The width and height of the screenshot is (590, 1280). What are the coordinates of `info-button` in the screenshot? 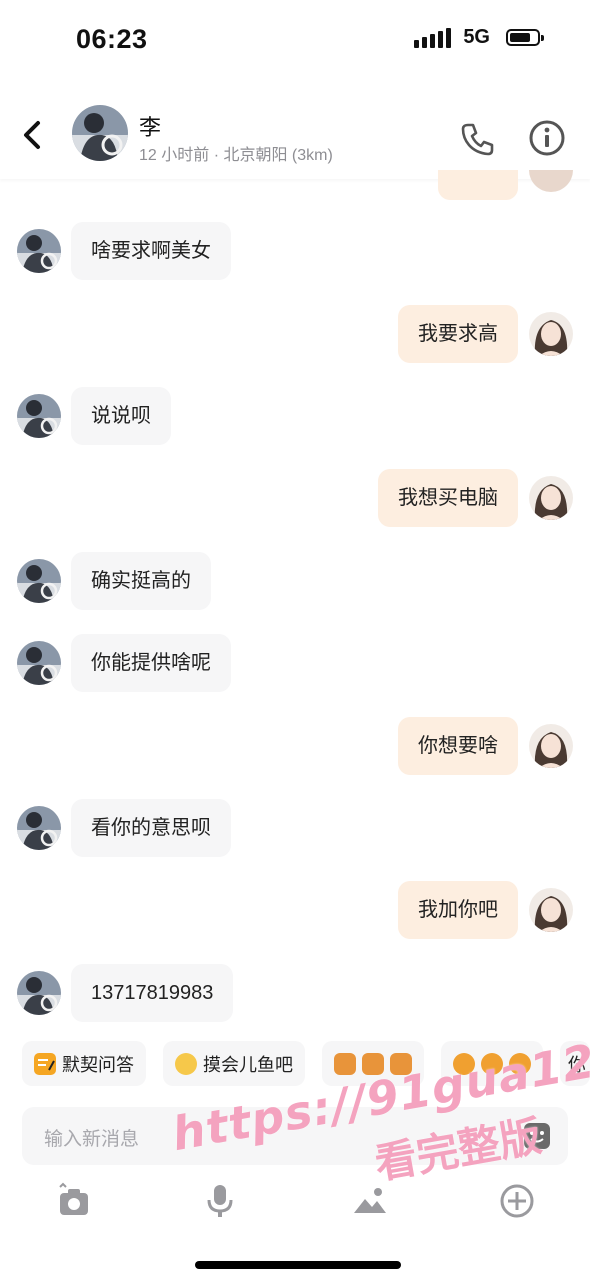 It's located at (547, 138).